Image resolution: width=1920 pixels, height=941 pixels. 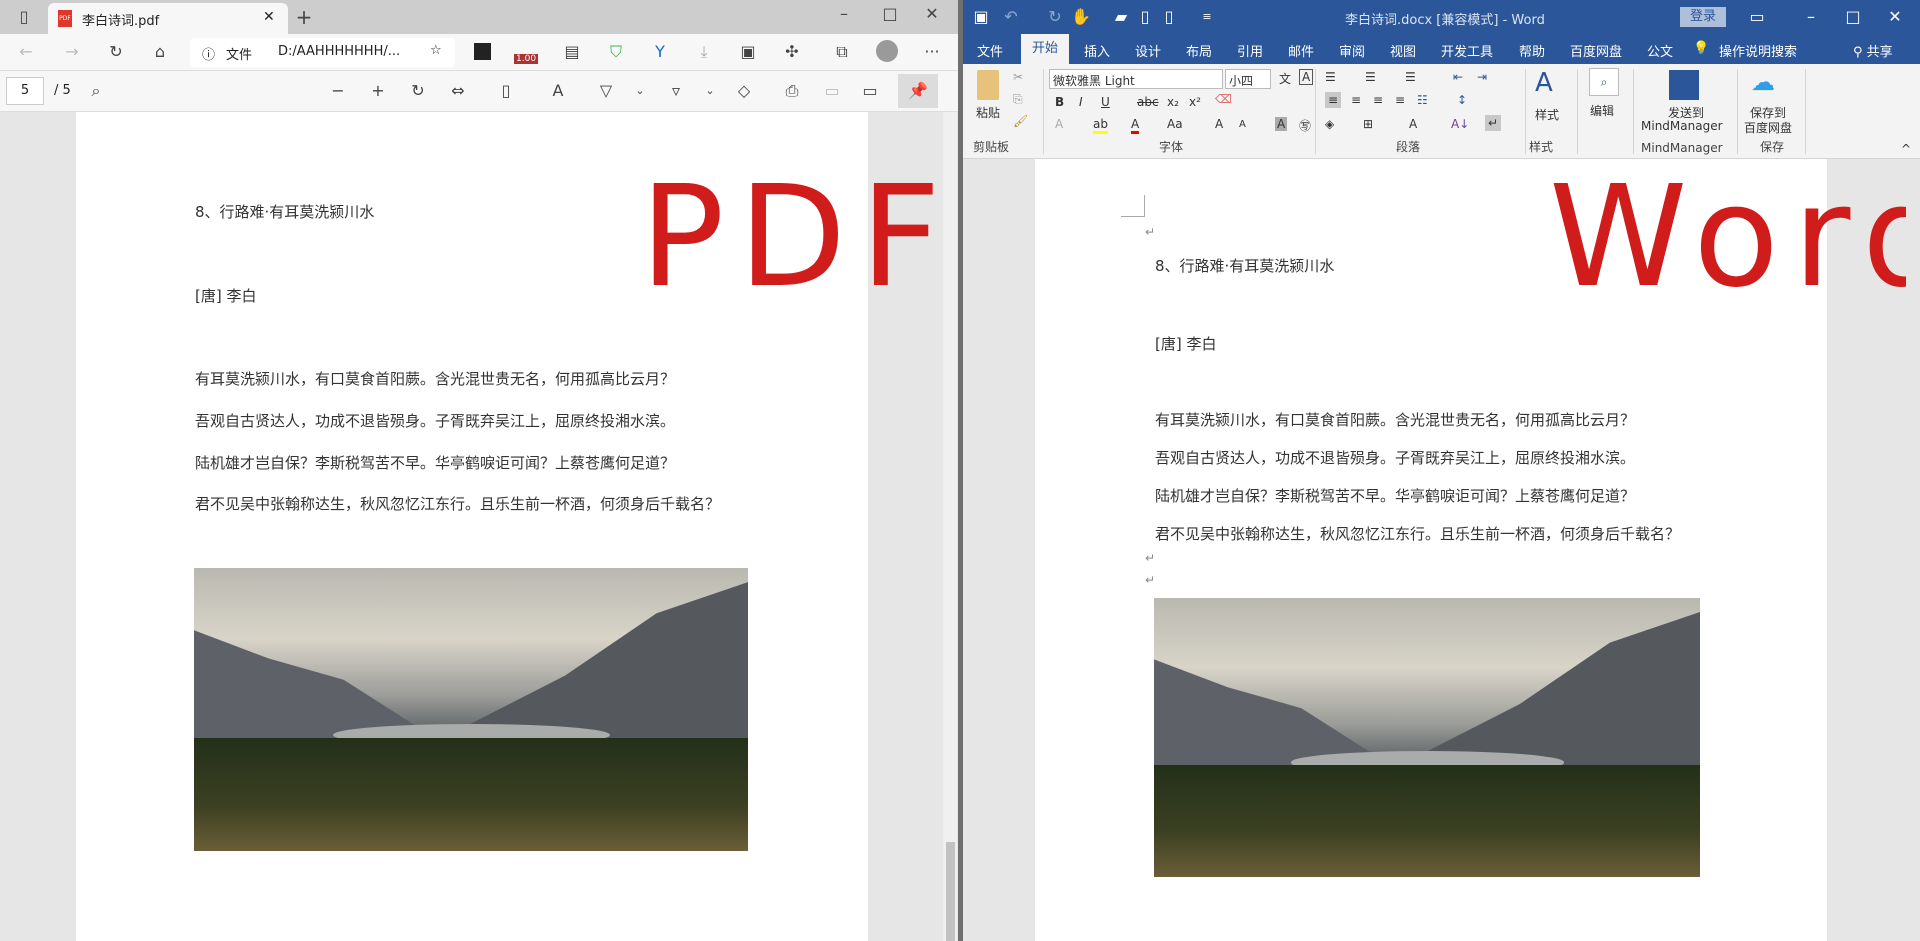 I want to click on page-view-icon: ▯, so click(x=506, y=91).